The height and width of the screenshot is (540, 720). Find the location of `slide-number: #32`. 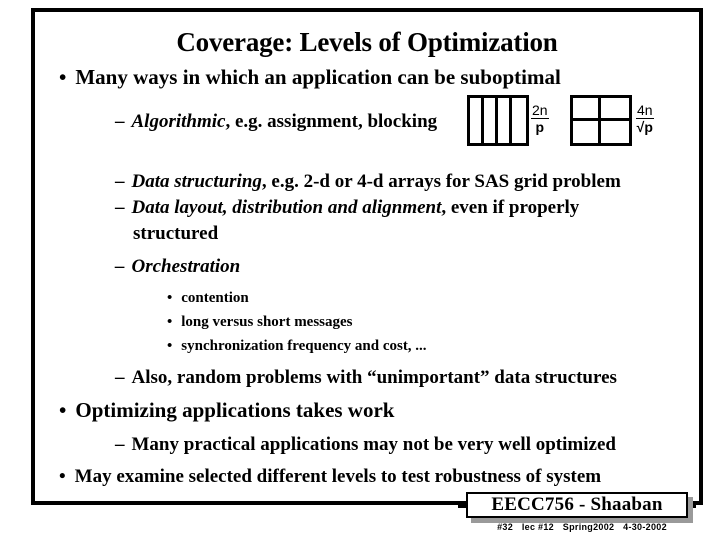

slide-number: #32 is located at coordinates (505, 527).